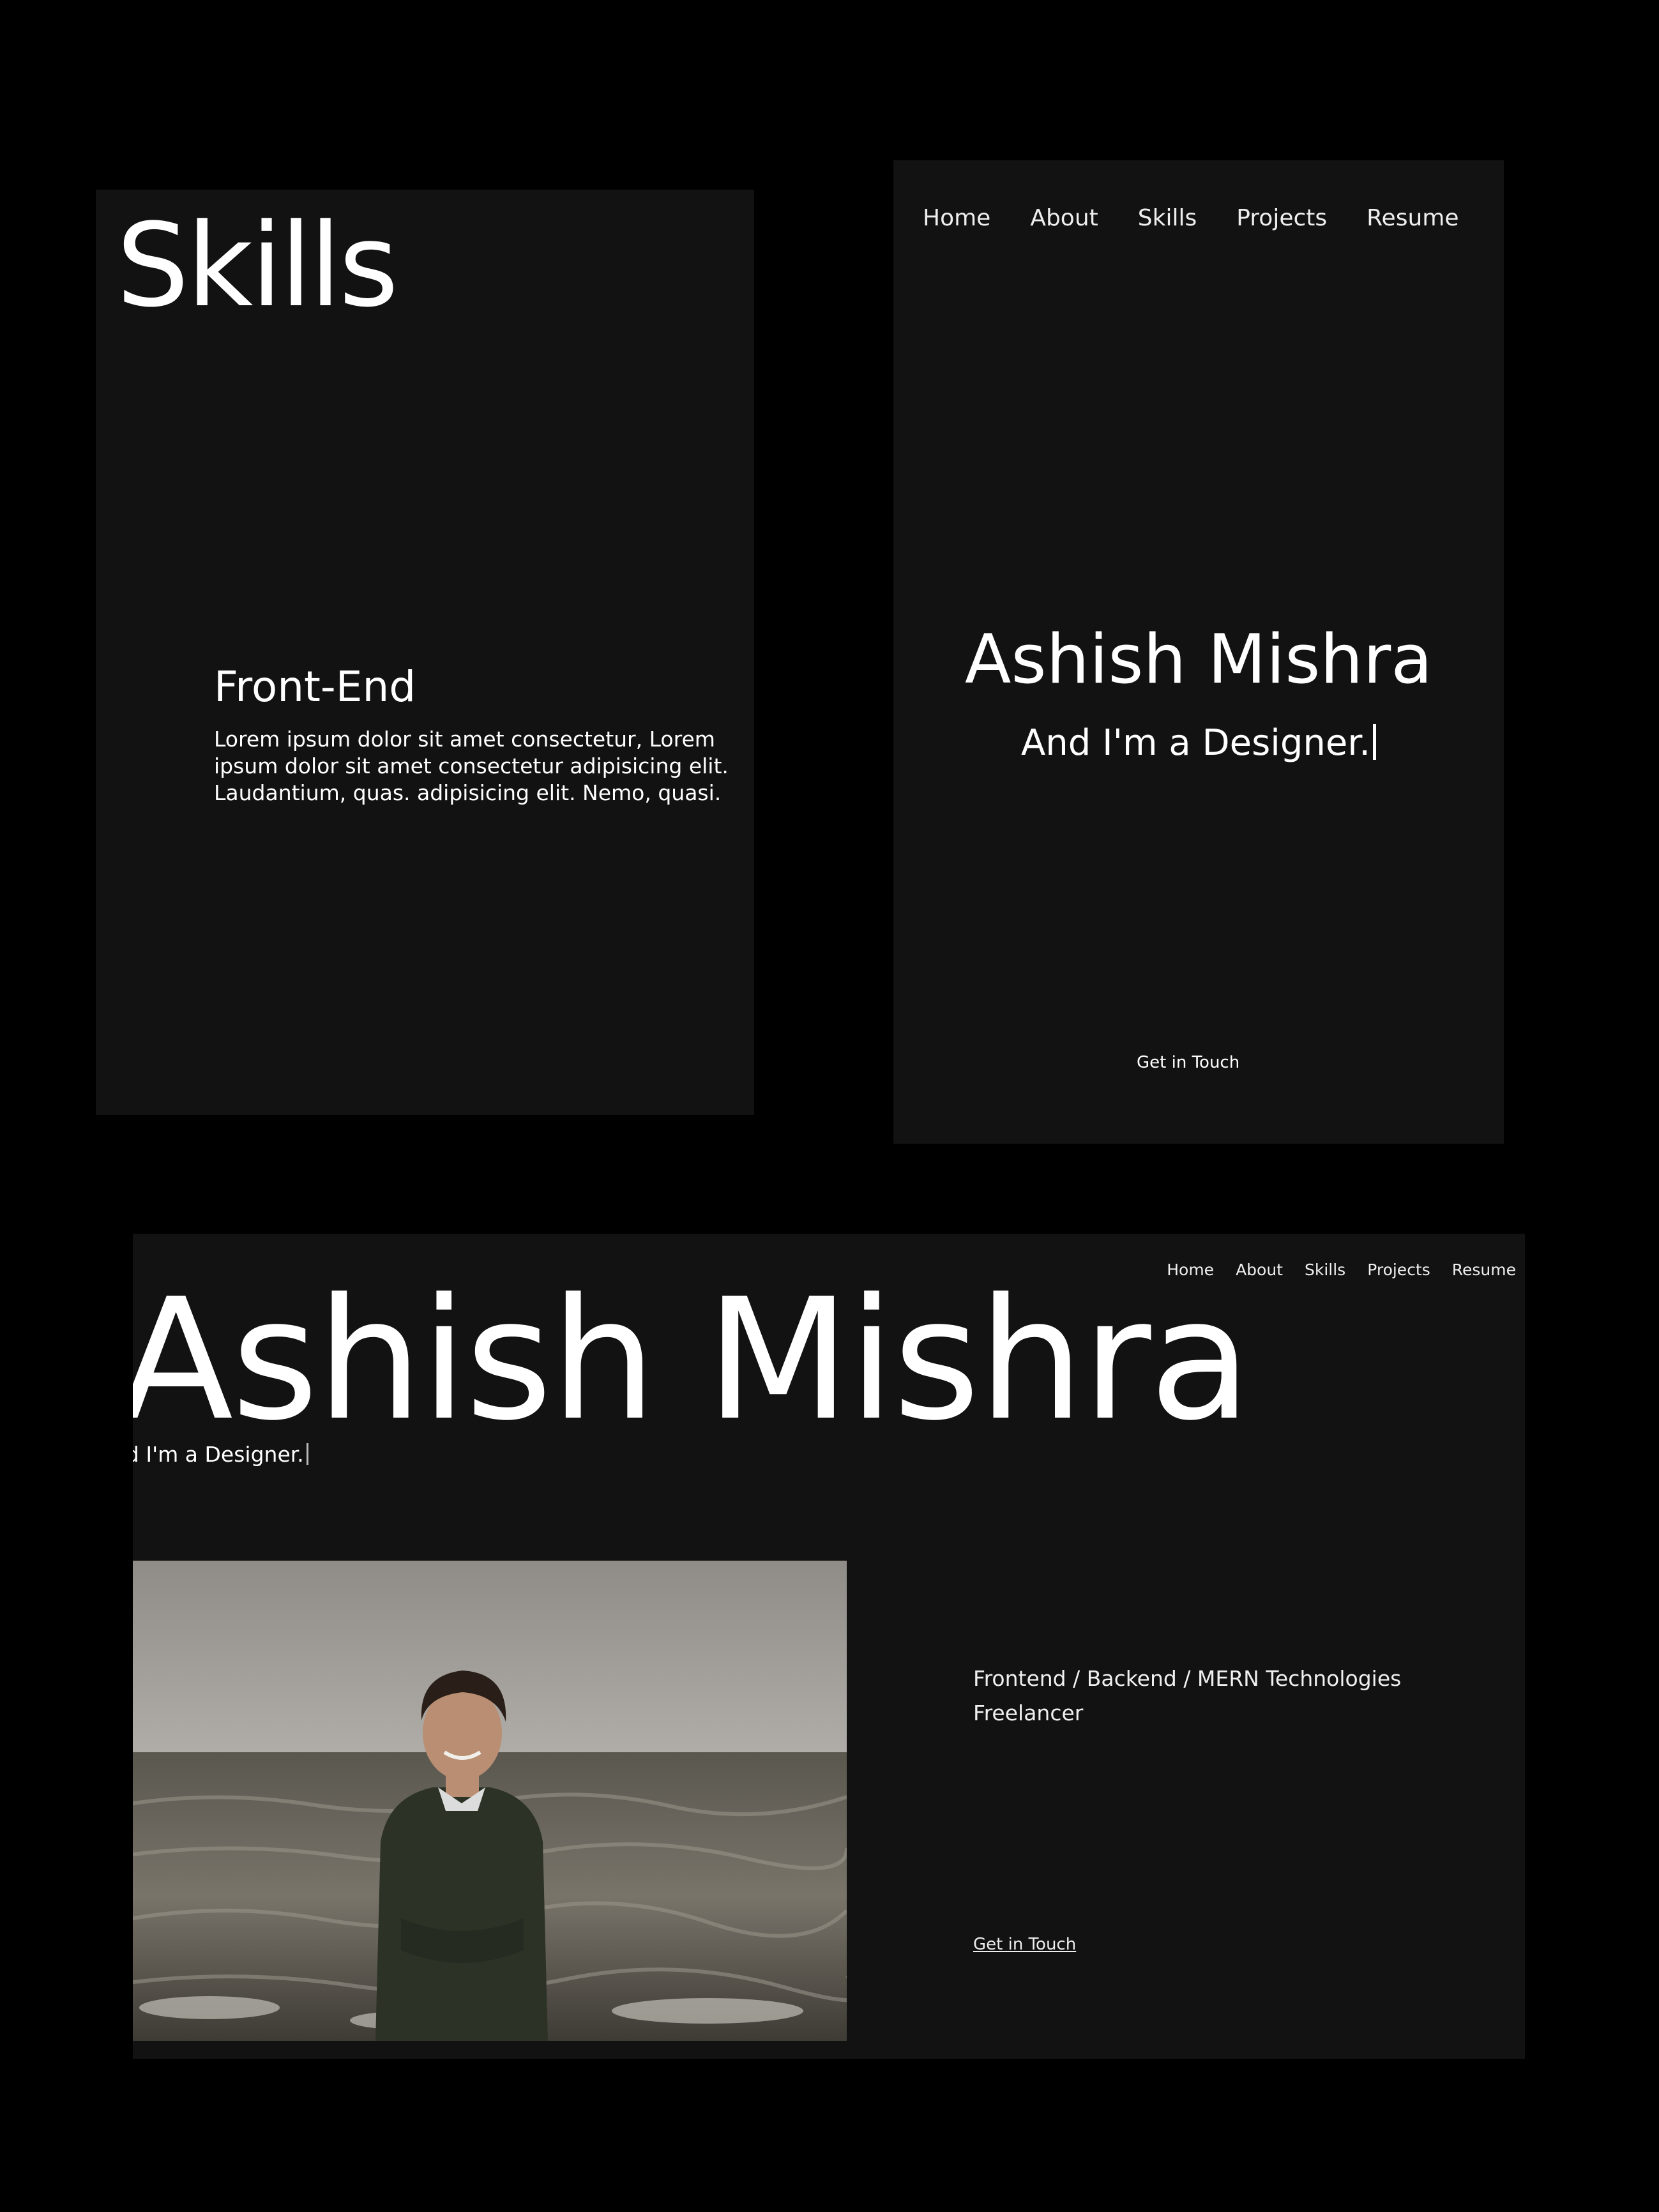  I want to click on hero-tagline: And I'm a Designer., so click(1198, 743).